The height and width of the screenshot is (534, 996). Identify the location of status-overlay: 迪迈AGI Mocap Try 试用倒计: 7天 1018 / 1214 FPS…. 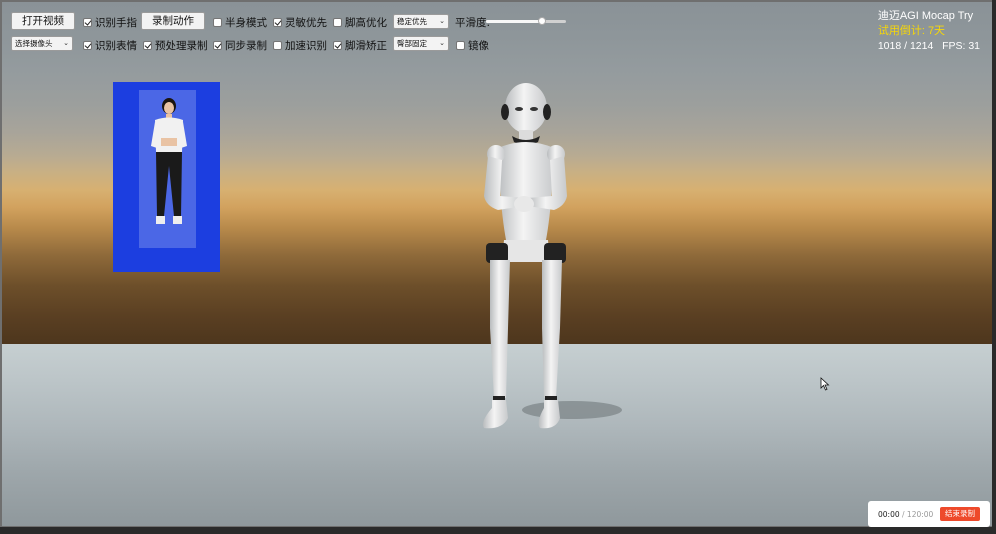
(929, 31).